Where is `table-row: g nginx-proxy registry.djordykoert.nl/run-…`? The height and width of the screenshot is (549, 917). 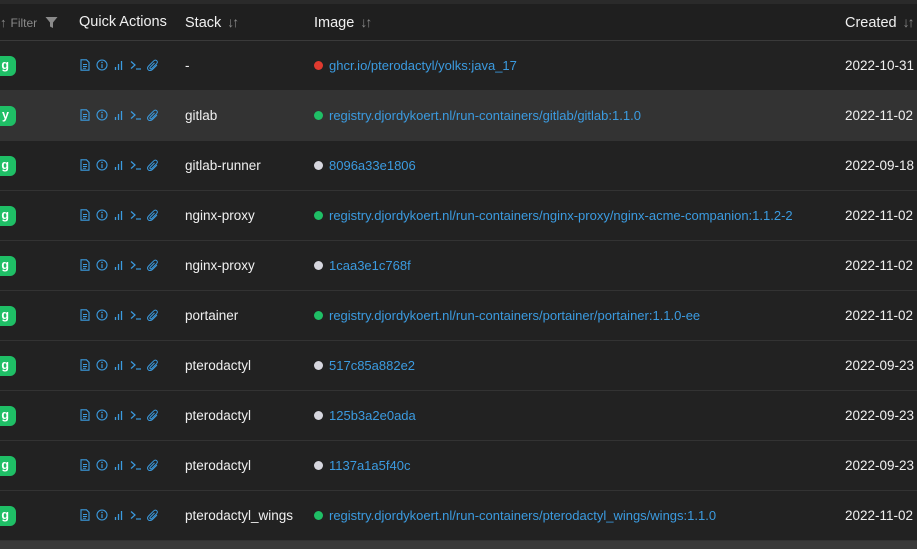
table-row: g nginx-proxy registry.djordykoert.nl/run-… is located at coordinates (458, 216).